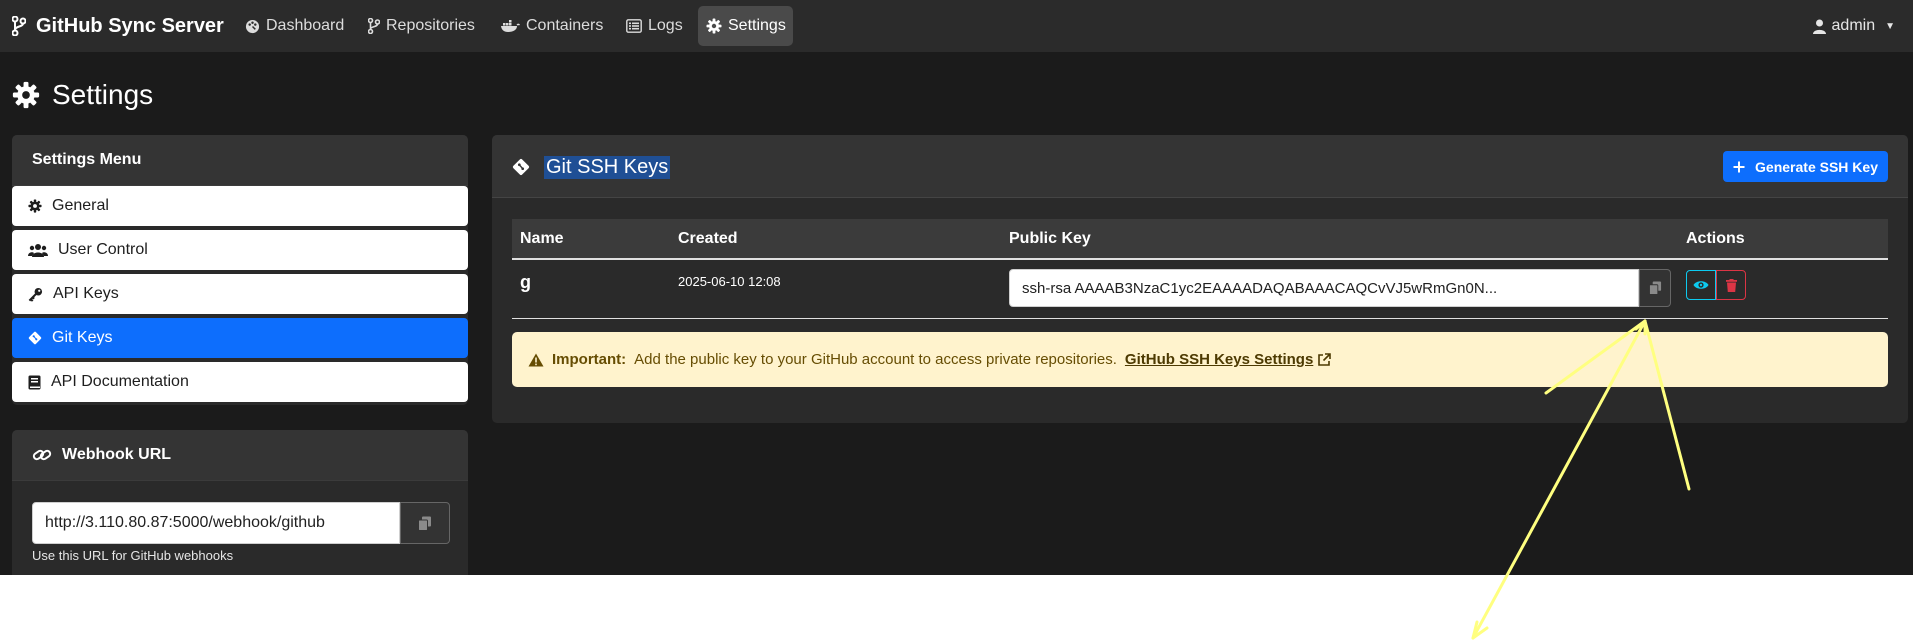 The width and height of the screenshot is (1913, 641). Describe the element at coordinates (634, 26) in the screenshot. I see `list-icon` at that location.